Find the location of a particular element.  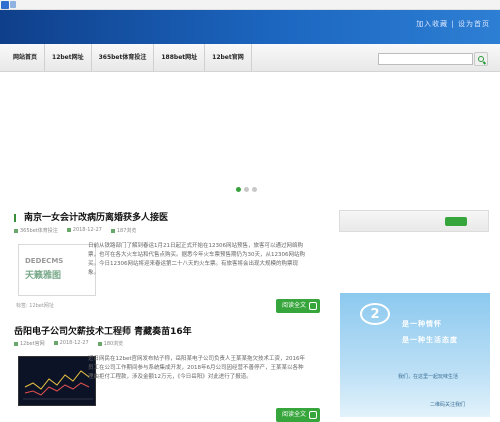

nav-item-home: 网站首页 is located at coordinates (26, 58).